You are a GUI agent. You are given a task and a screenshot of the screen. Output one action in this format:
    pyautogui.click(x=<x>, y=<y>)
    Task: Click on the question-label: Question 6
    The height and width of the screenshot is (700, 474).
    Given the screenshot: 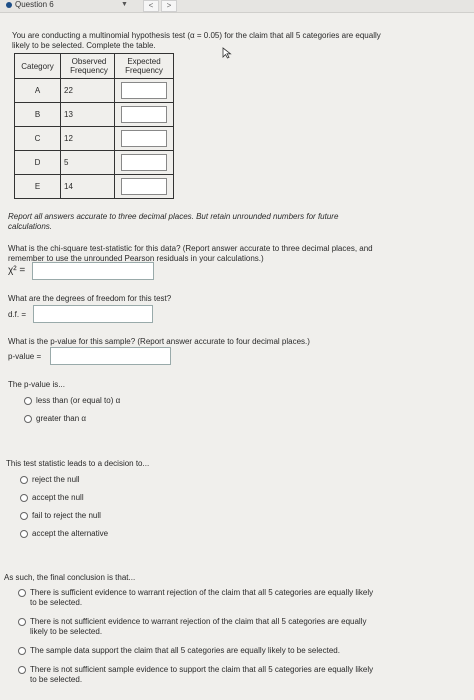 What is the action you would take?
    pyautogui.click(x=34, y=4)
    